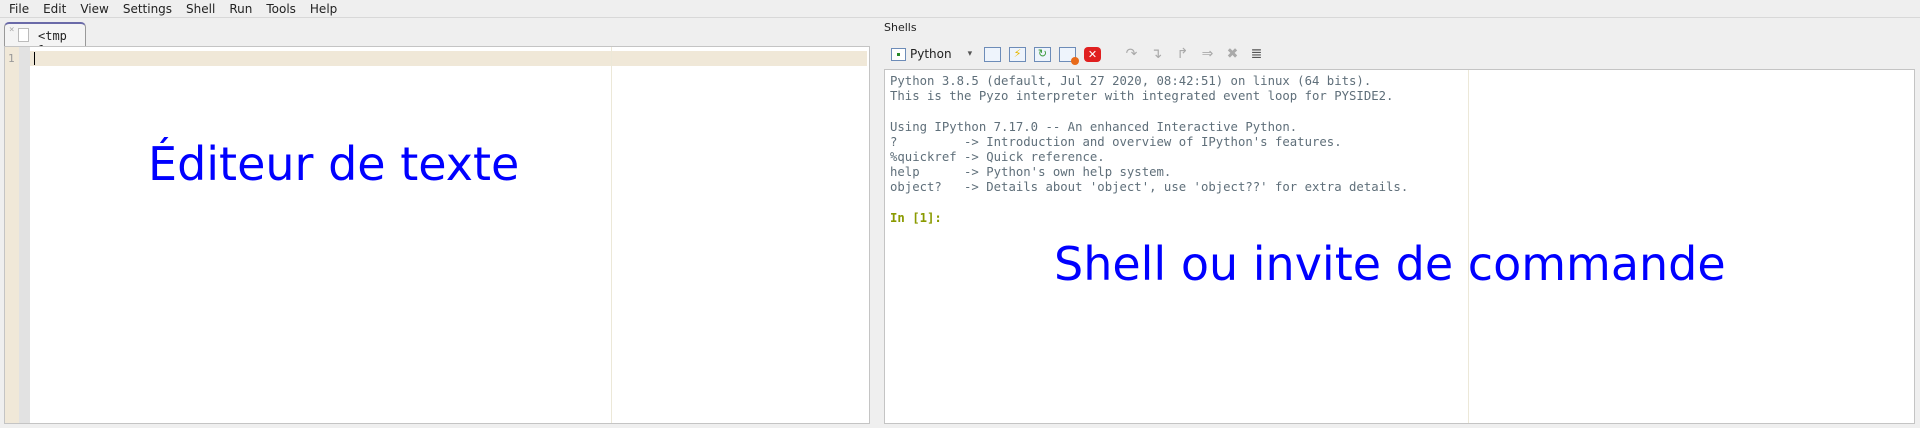 The height and width of the screenshot is (428, 1920). I want to click on menu-tools: Tools, so click(281, 9).